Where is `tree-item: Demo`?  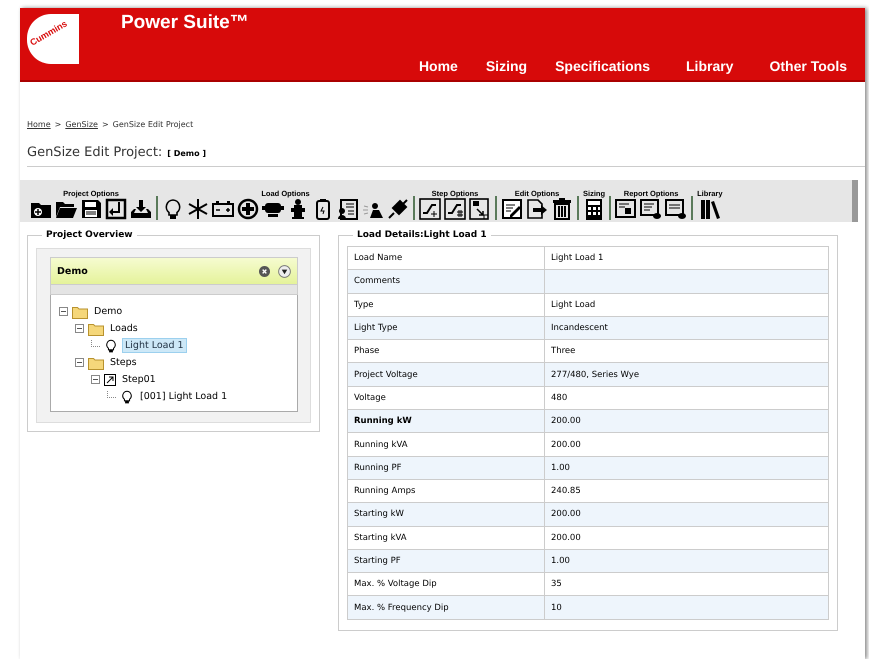
tree-item: Demo is located at coordinates (108, 311).